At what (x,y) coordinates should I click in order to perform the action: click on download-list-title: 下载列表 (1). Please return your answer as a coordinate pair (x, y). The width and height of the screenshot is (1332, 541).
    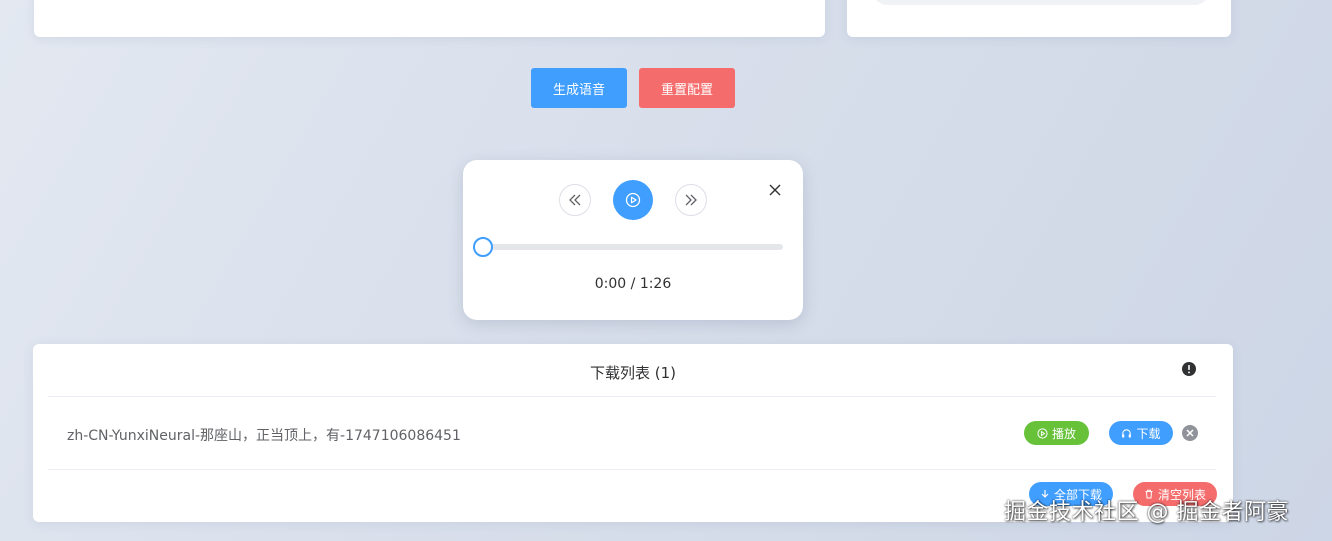
    Looking at the image, I should click on (633, 373).